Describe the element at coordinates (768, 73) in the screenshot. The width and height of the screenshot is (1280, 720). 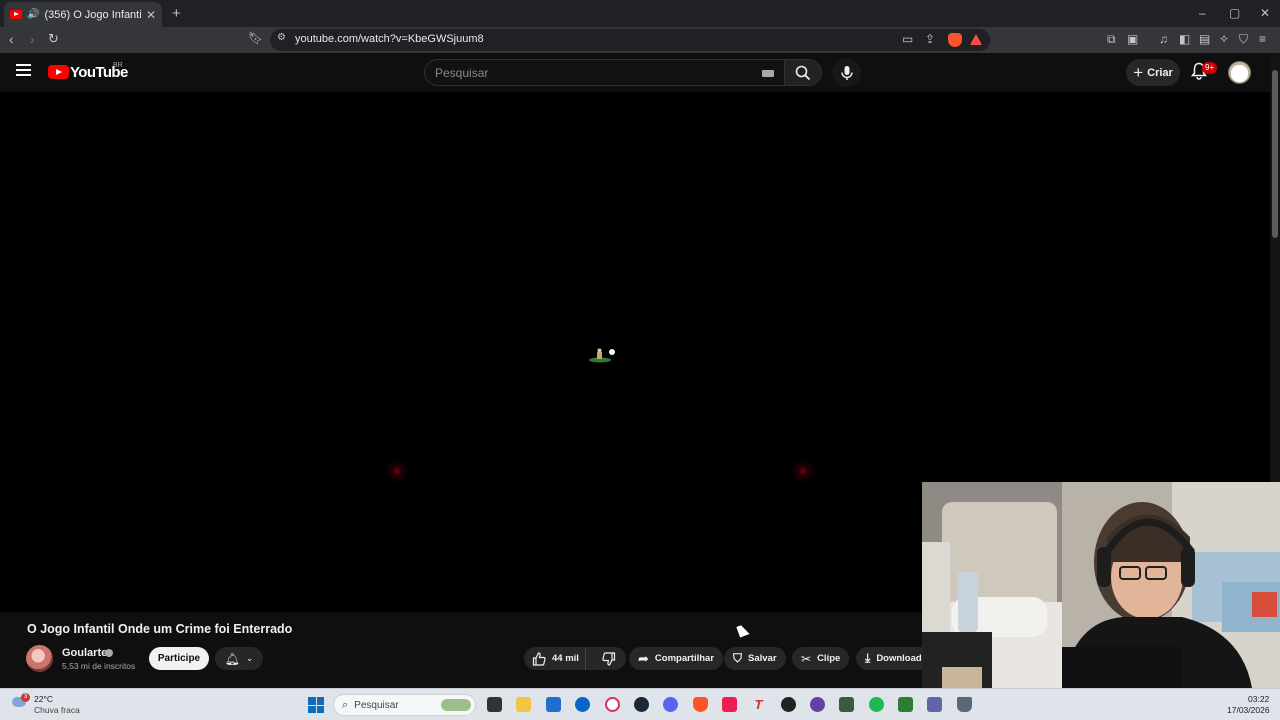
I see `keyboard-icon` at that location.